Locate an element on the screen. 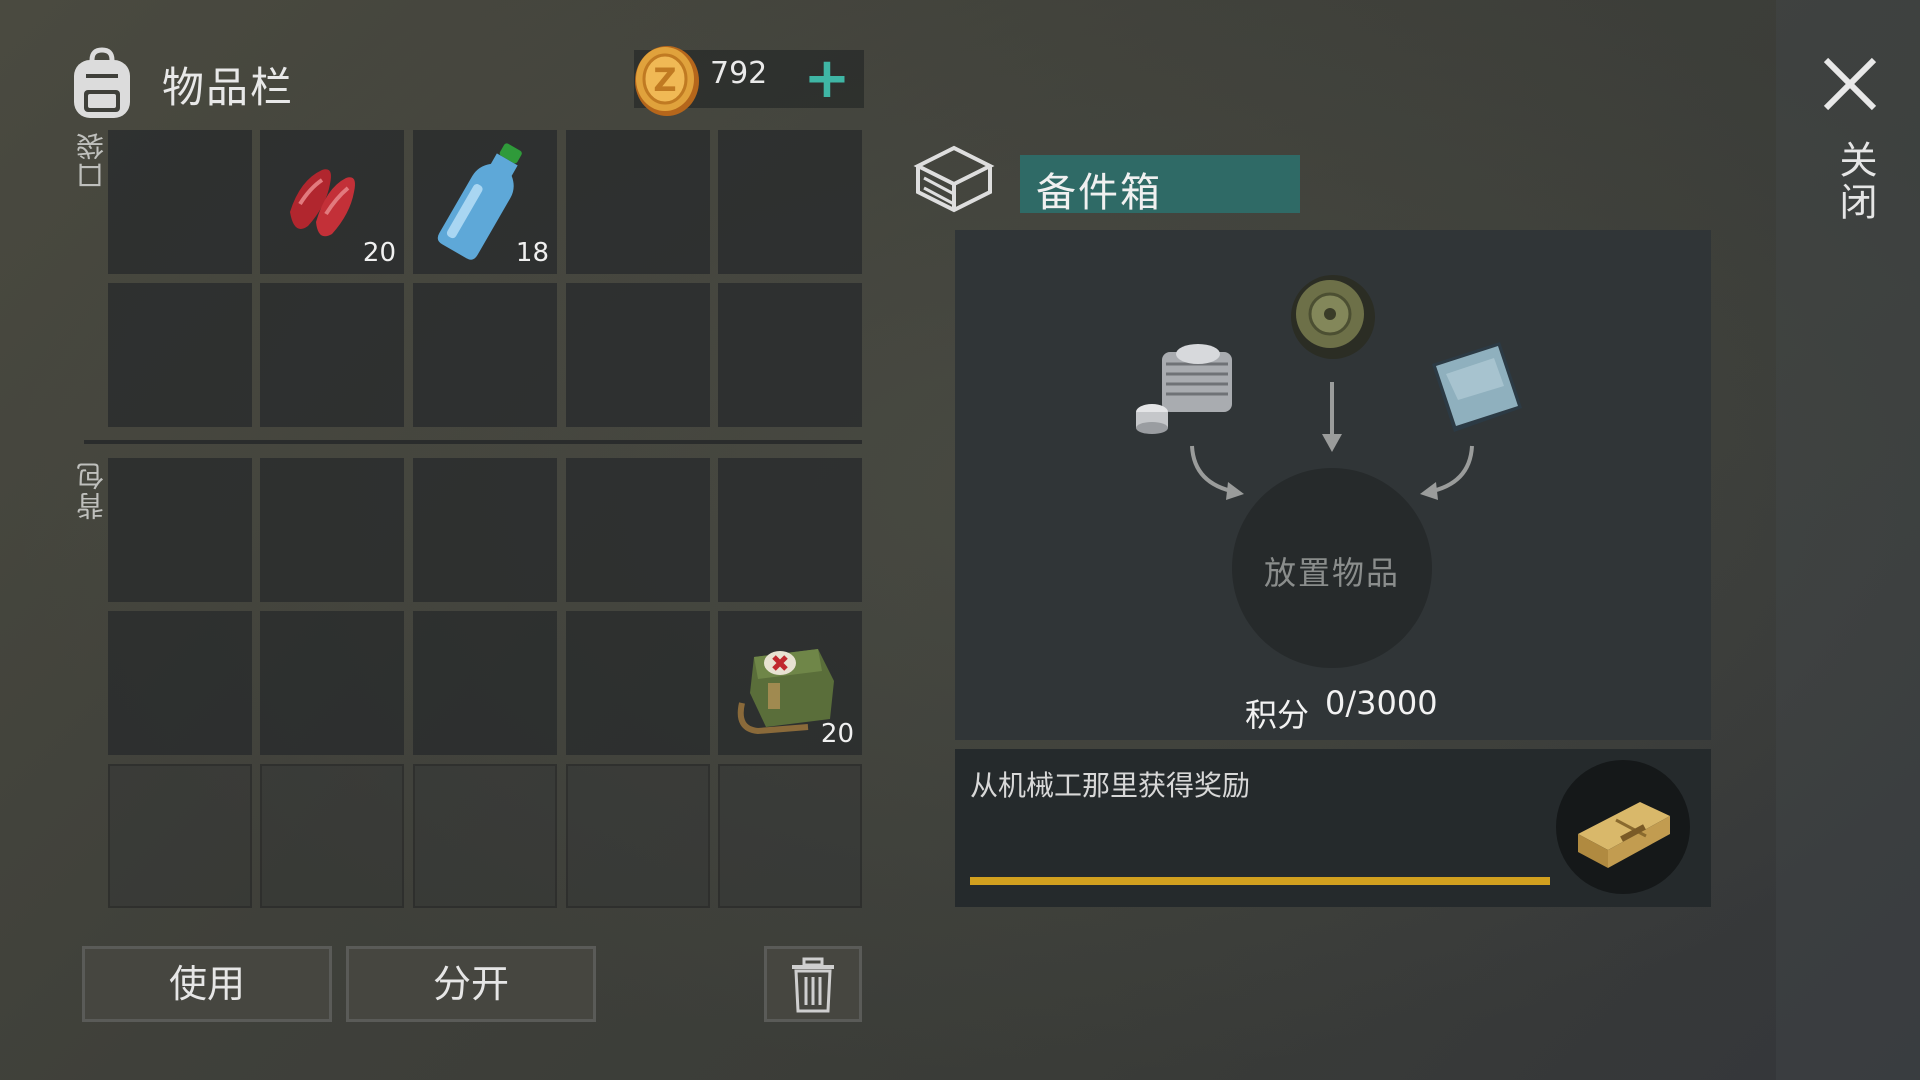 The width and height of the screenshot is (1920, 1080). inventory-title: 物品栏 is located at coordinates (228, 87).